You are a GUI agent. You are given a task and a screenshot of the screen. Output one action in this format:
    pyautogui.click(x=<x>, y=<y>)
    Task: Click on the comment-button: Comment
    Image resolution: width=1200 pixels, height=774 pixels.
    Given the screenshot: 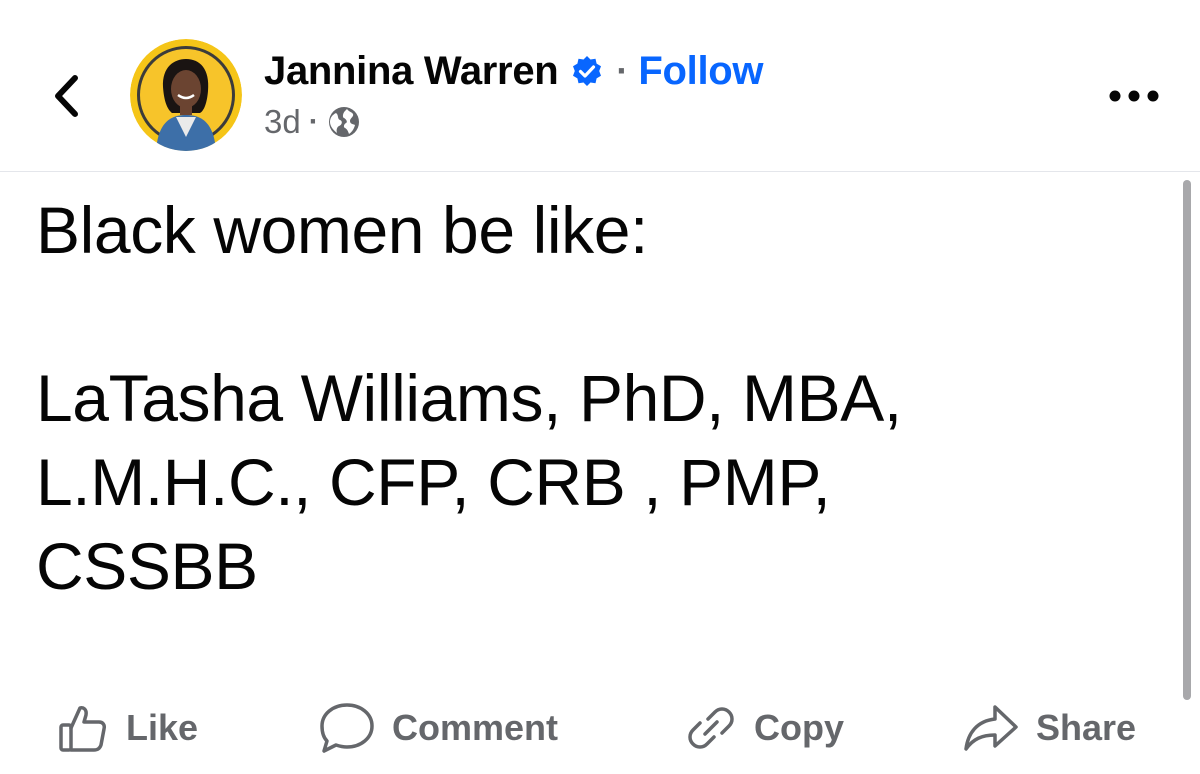 What is the action you would take?
    pyautogui.click(x=438, y=728)
    